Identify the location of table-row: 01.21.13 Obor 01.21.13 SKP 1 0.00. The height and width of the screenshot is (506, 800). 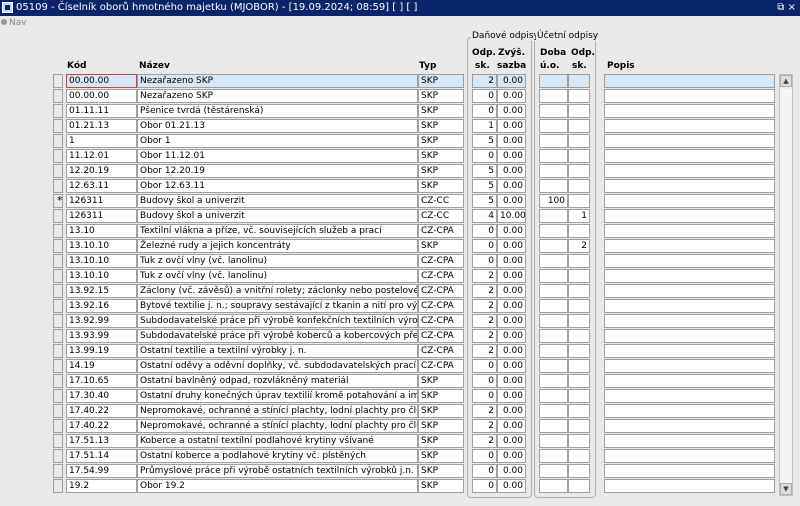
(400, 126).